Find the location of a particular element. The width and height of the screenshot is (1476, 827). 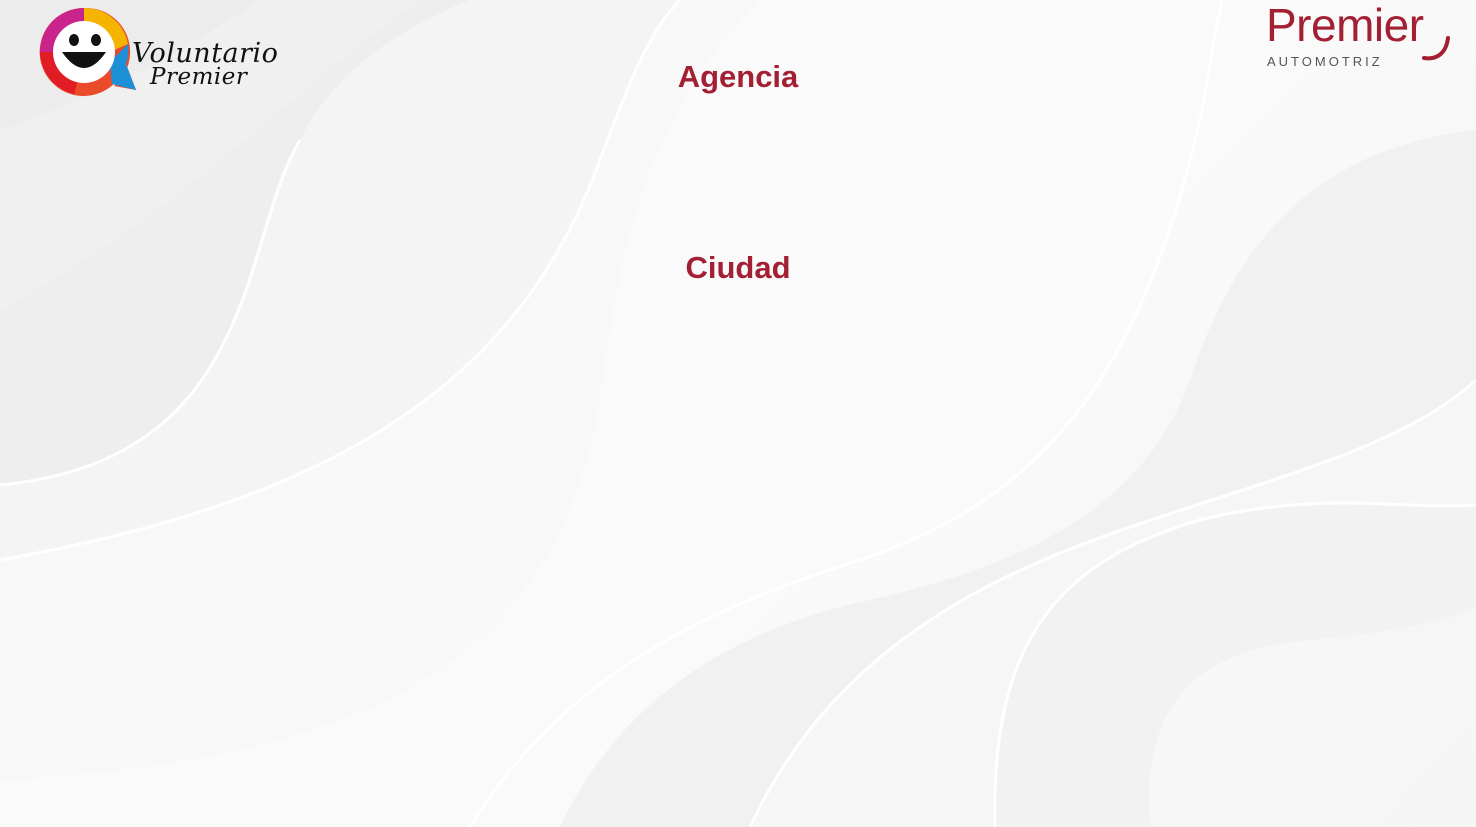

brand-swoosh-icon is located at coordinates (1436, 48).